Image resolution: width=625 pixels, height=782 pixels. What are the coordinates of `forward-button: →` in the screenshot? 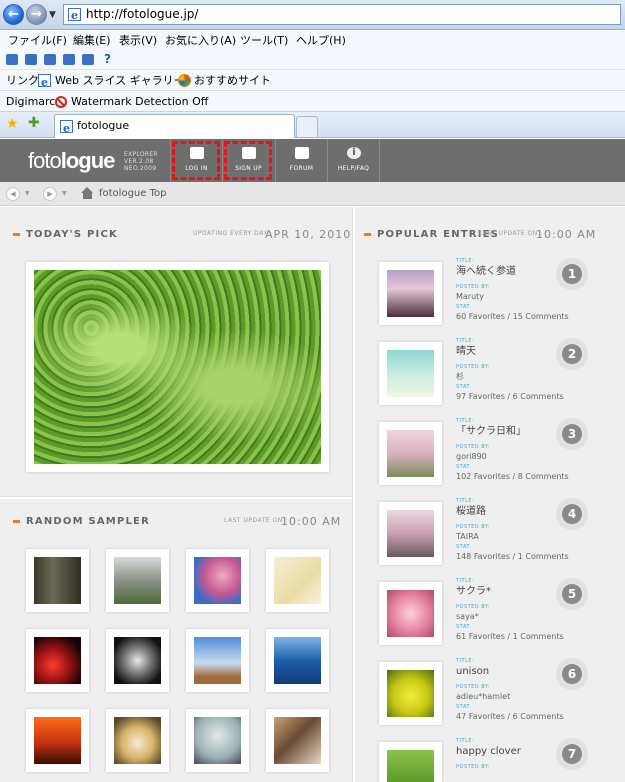 It's located at (36, 14).